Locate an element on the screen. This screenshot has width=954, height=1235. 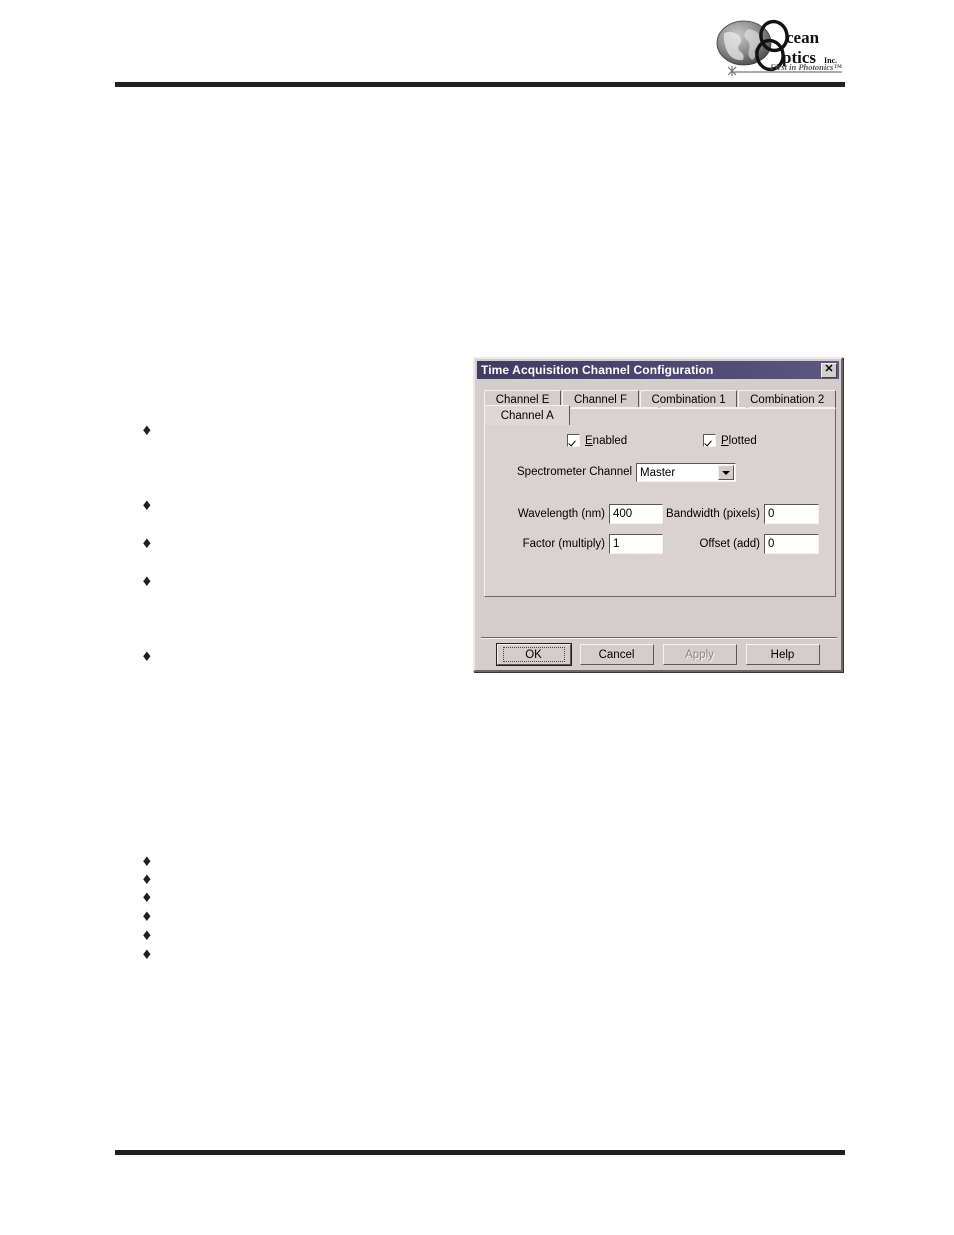
checkbox-box-enabled is located at coordinates (573, 440).